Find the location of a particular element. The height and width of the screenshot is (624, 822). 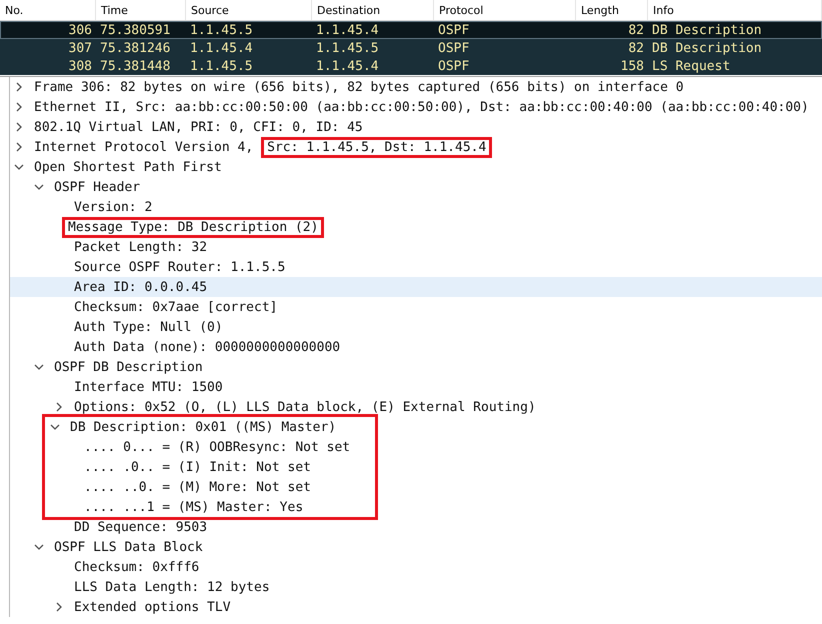

column-header: Info is located at coordinates (735, 10).